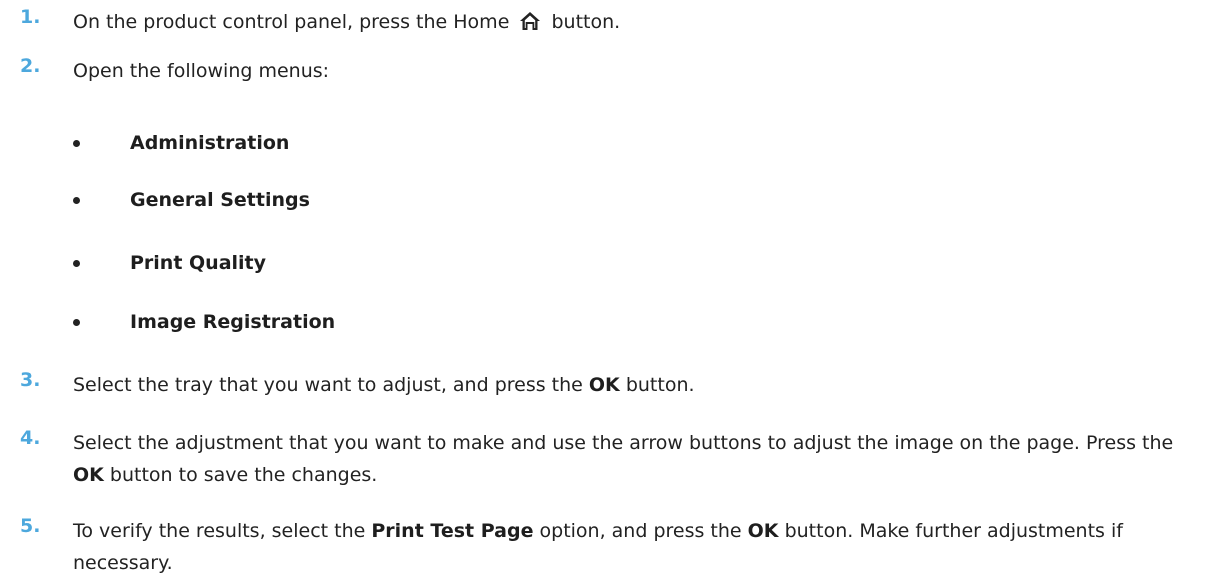  I want to click on step-text: Open the following menus:, so click(201, 71).